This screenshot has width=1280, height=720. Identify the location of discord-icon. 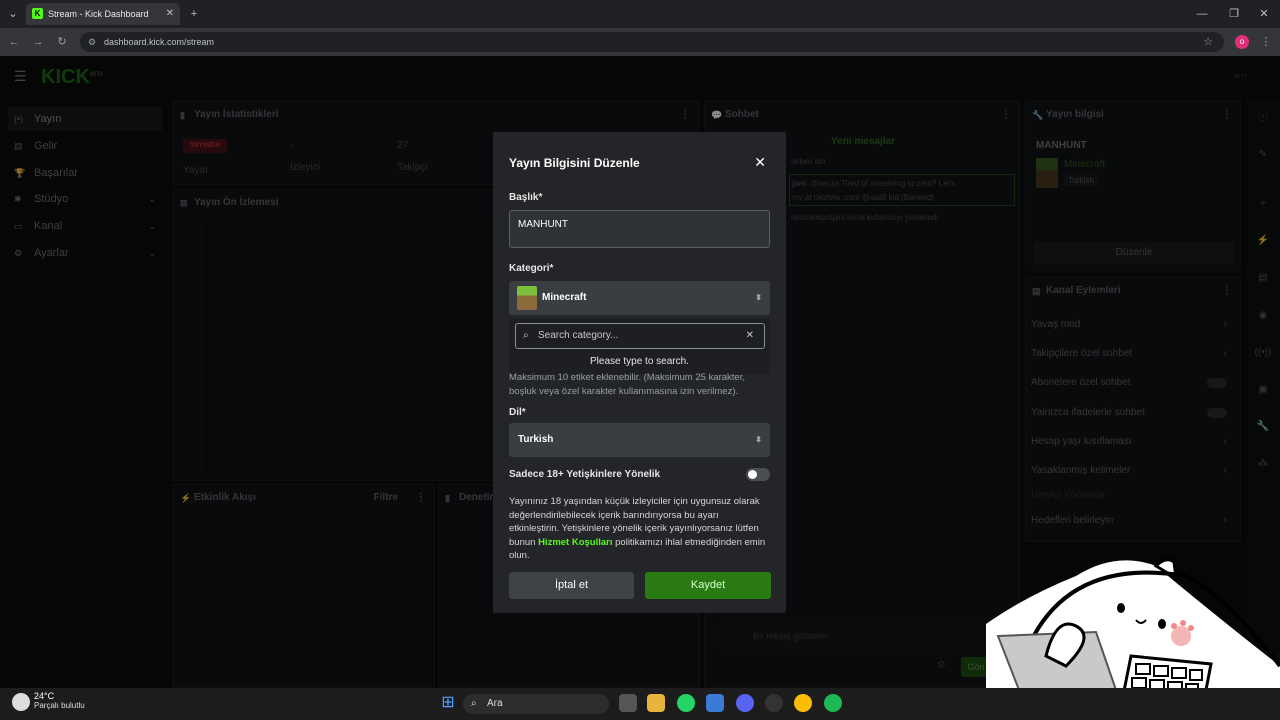
(745, 703).